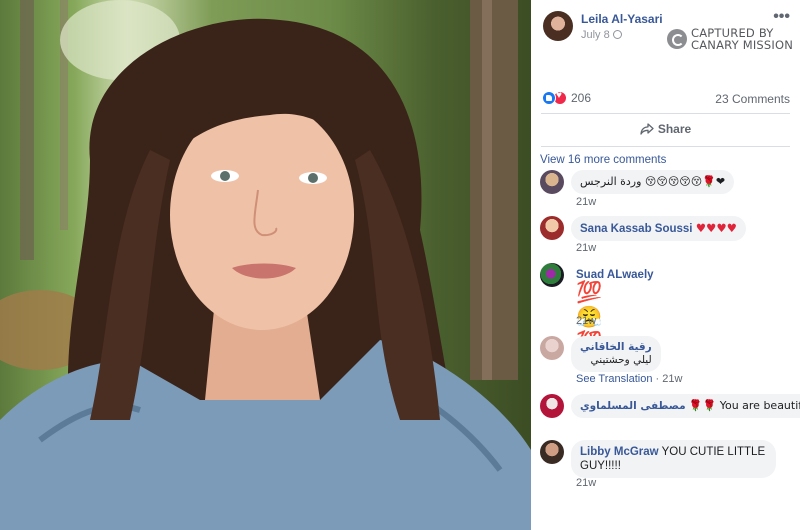 The image size is (800, 530). I want to click on comment-bubble: رقية الخاقاني ليلي وحشتيني, so click(616, 354).